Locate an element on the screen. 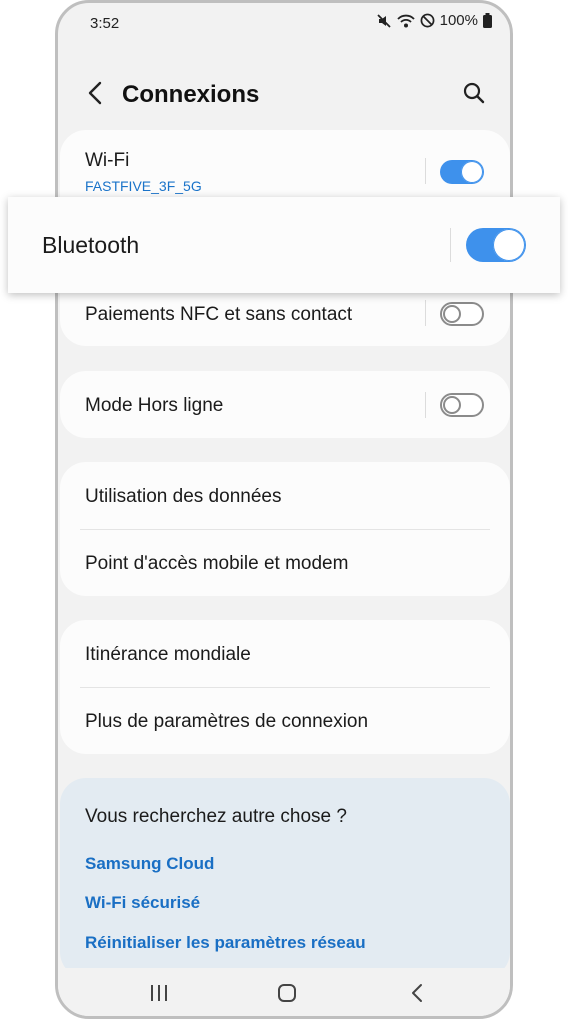  wifi-icon is located at coordinates (405, 21).